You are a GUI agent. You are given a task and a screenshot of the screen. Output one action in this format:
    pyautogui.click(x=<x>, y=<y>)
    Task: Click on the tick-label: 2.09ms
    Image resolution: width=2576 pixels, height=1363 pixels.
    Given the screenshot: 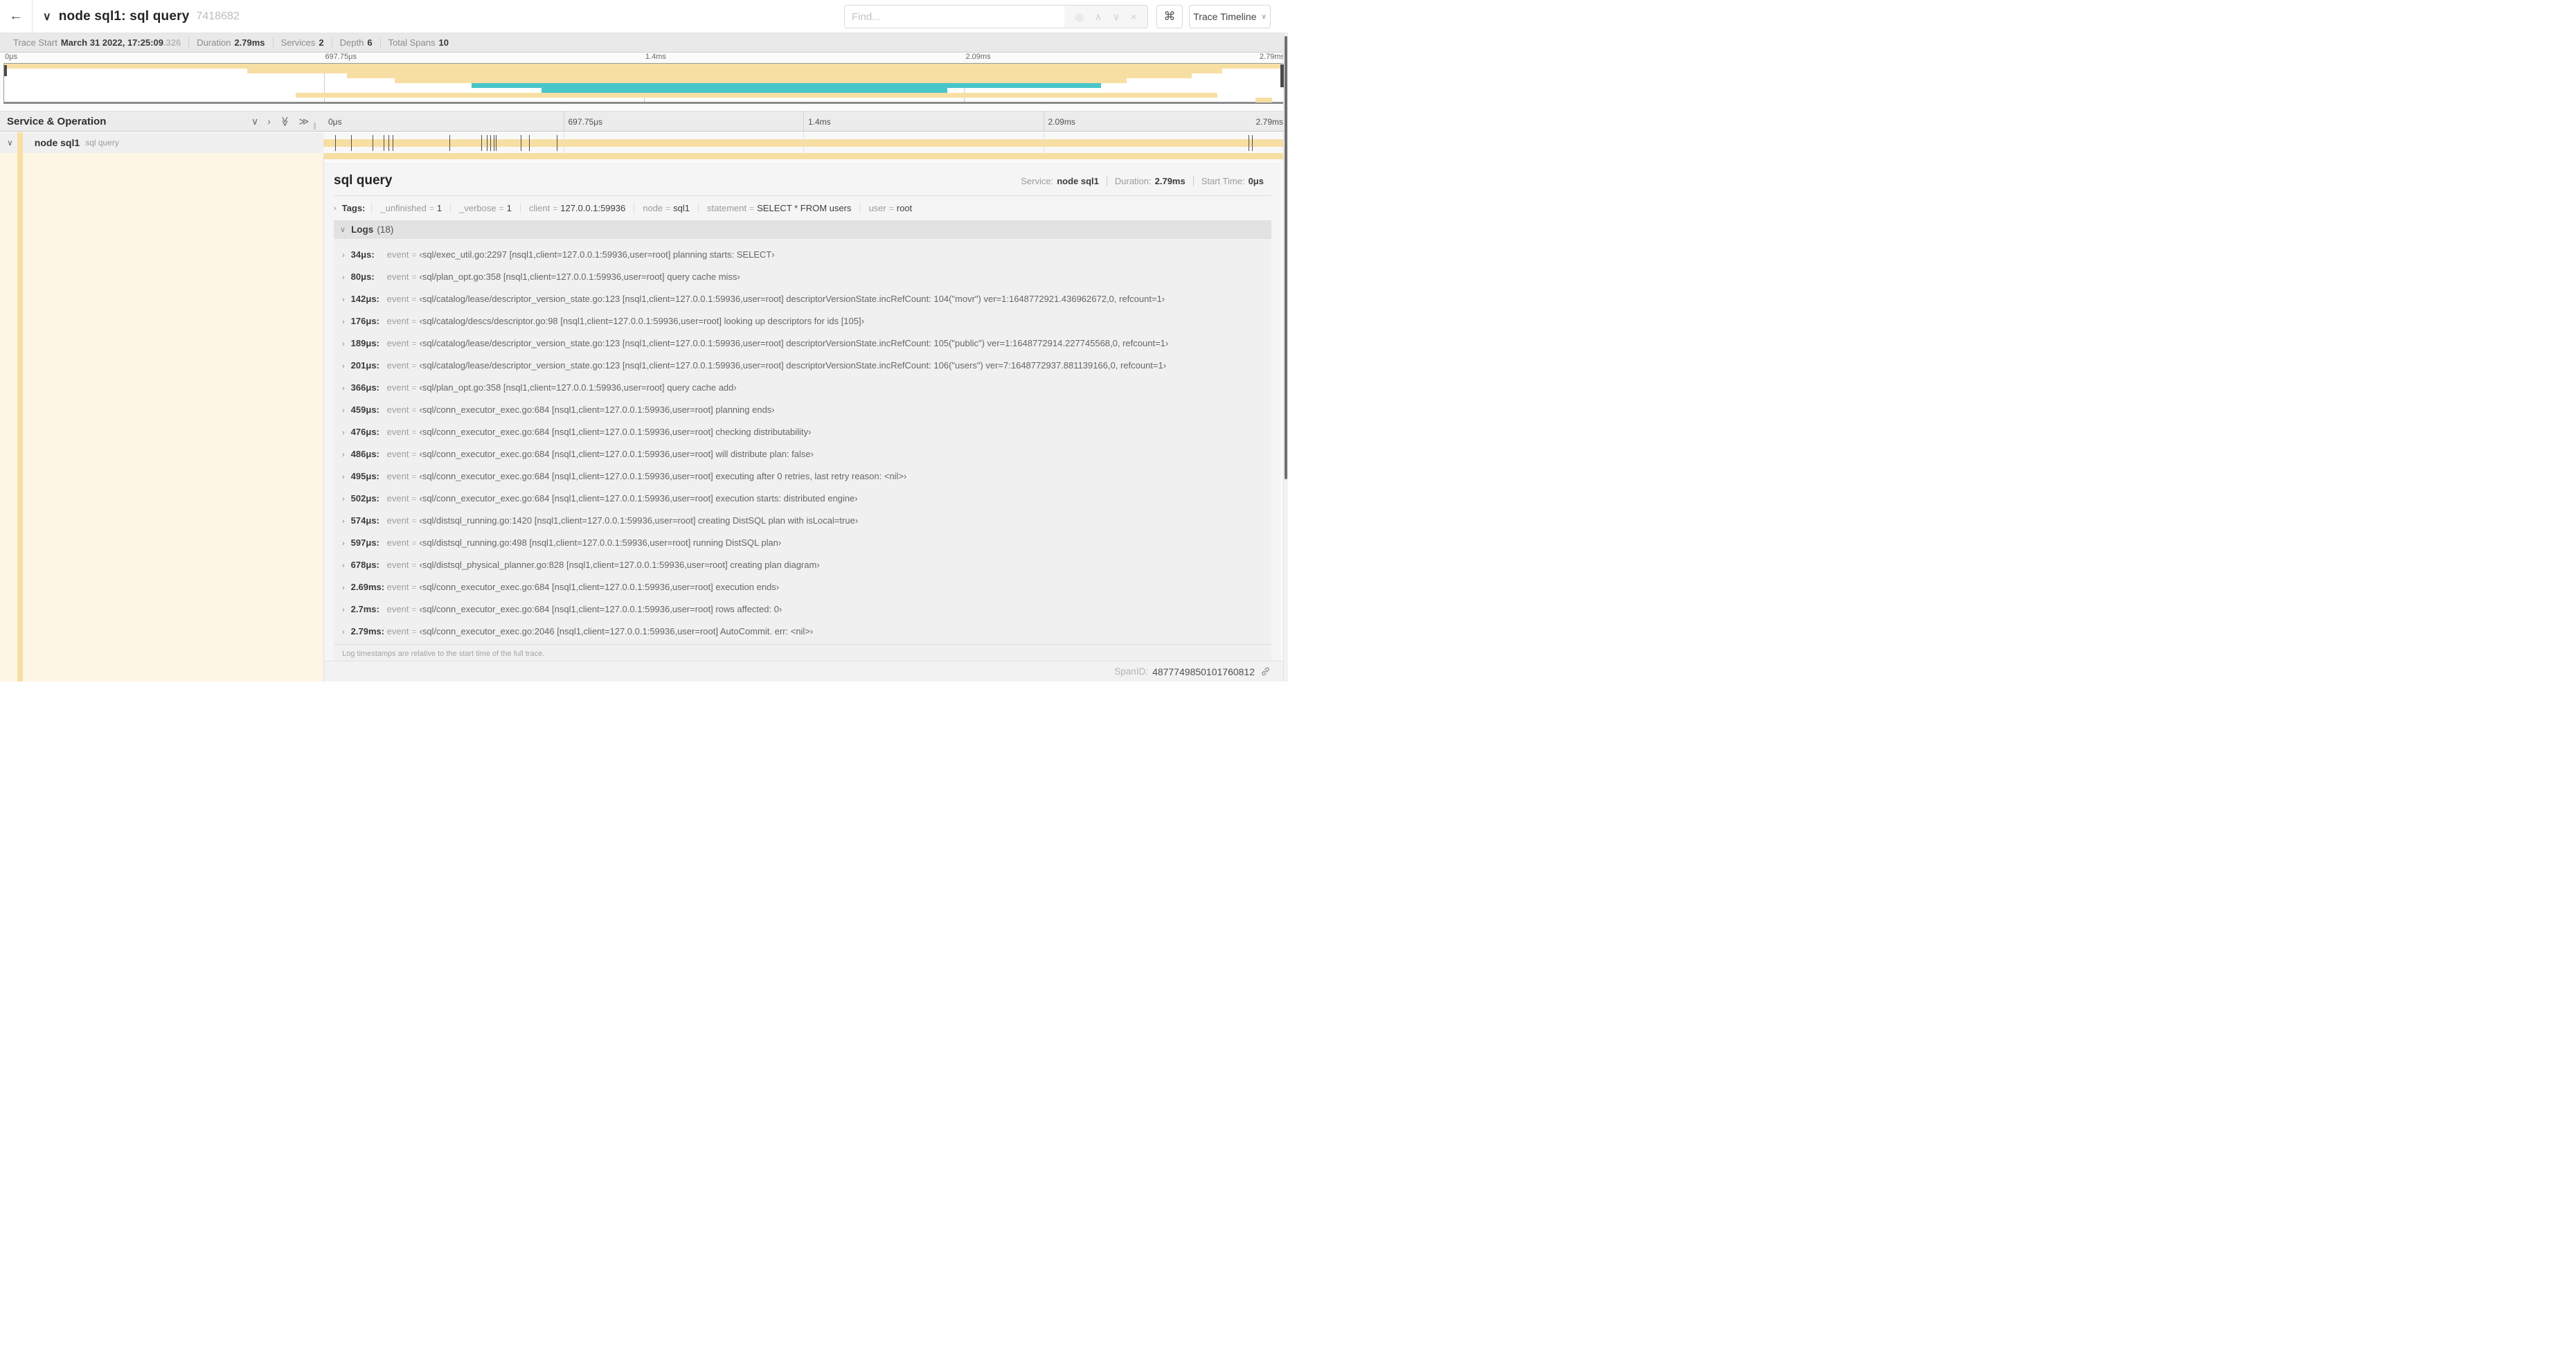 What is the action you would take?
    pyautogui.click(x=1061, y=122)
    